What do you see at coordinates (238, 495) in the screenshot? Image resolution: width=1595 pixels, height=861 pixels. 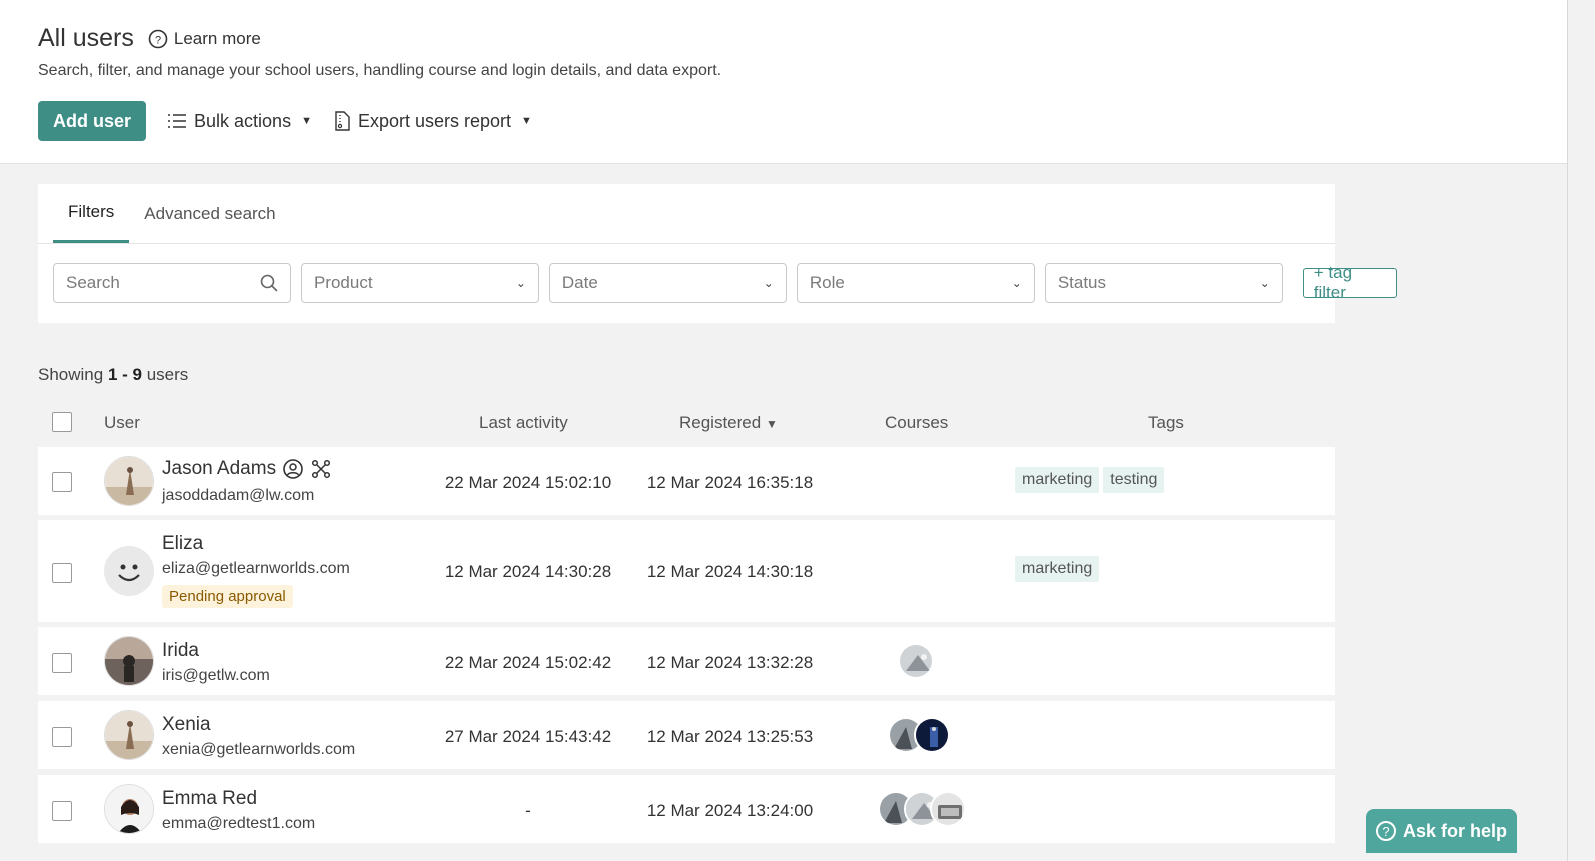 I see `user-email: jasoddadam@lw.com` at bounding box center [238, 495].